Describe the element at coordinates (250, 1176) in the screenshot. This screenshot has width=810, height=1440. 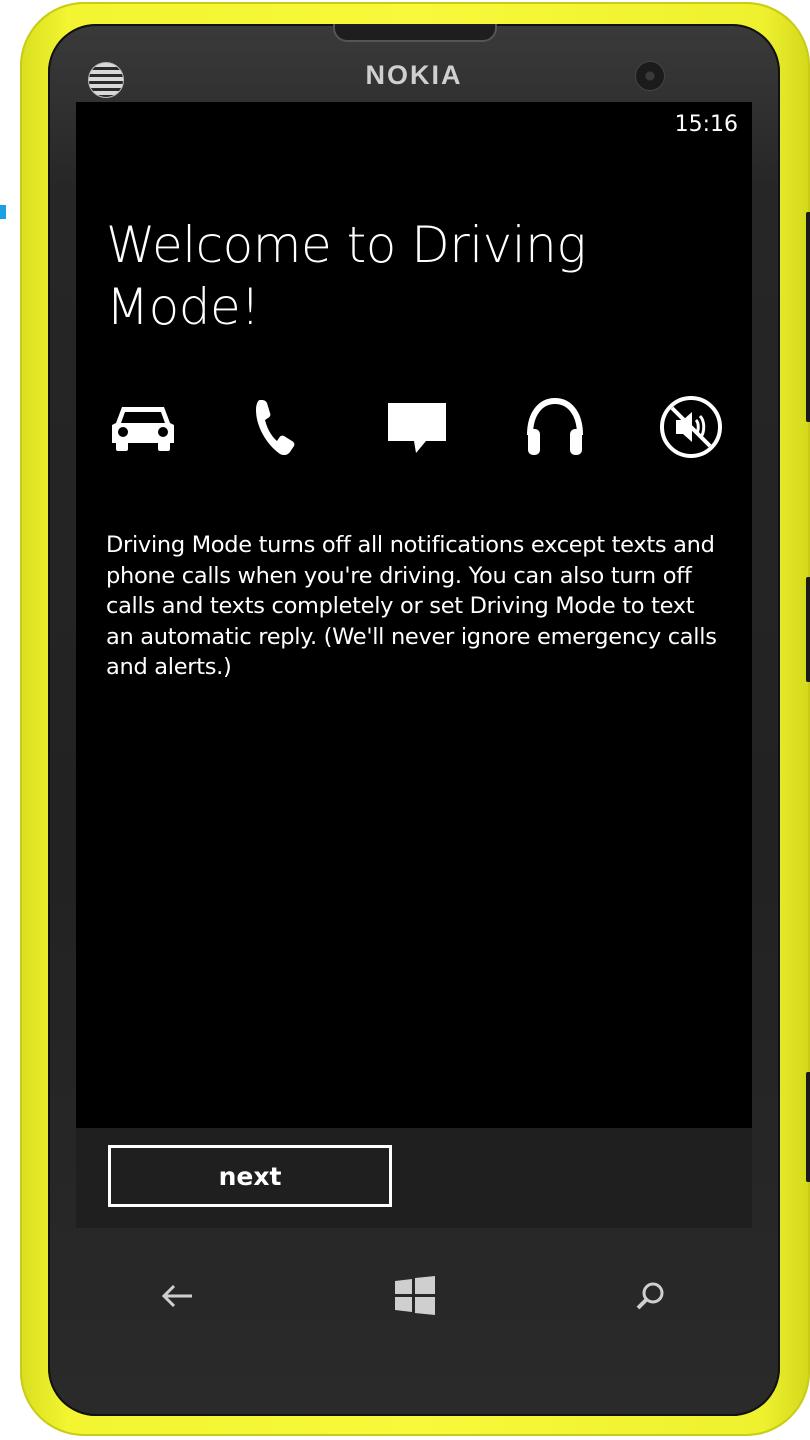
I see `next-button: next` at that location.